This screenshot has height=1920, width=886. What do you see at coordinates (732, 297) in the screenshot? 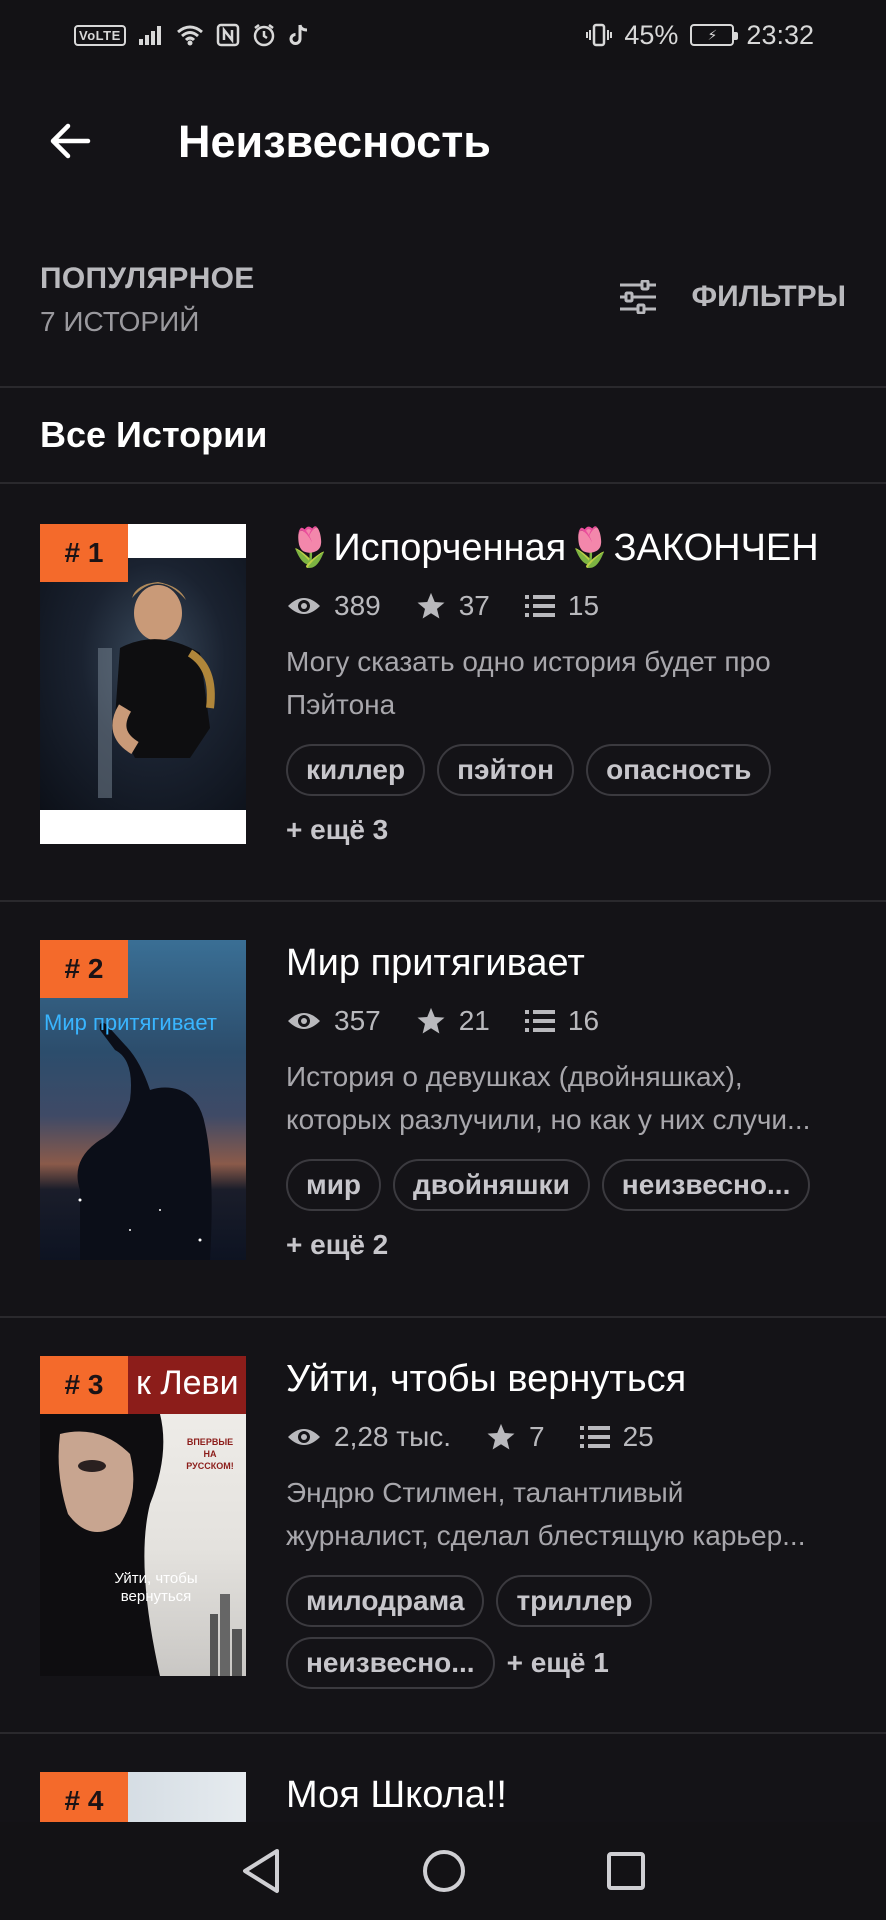
I see `filters-button: ФИЛЬТРЫ` at bounding box center [732, 297].